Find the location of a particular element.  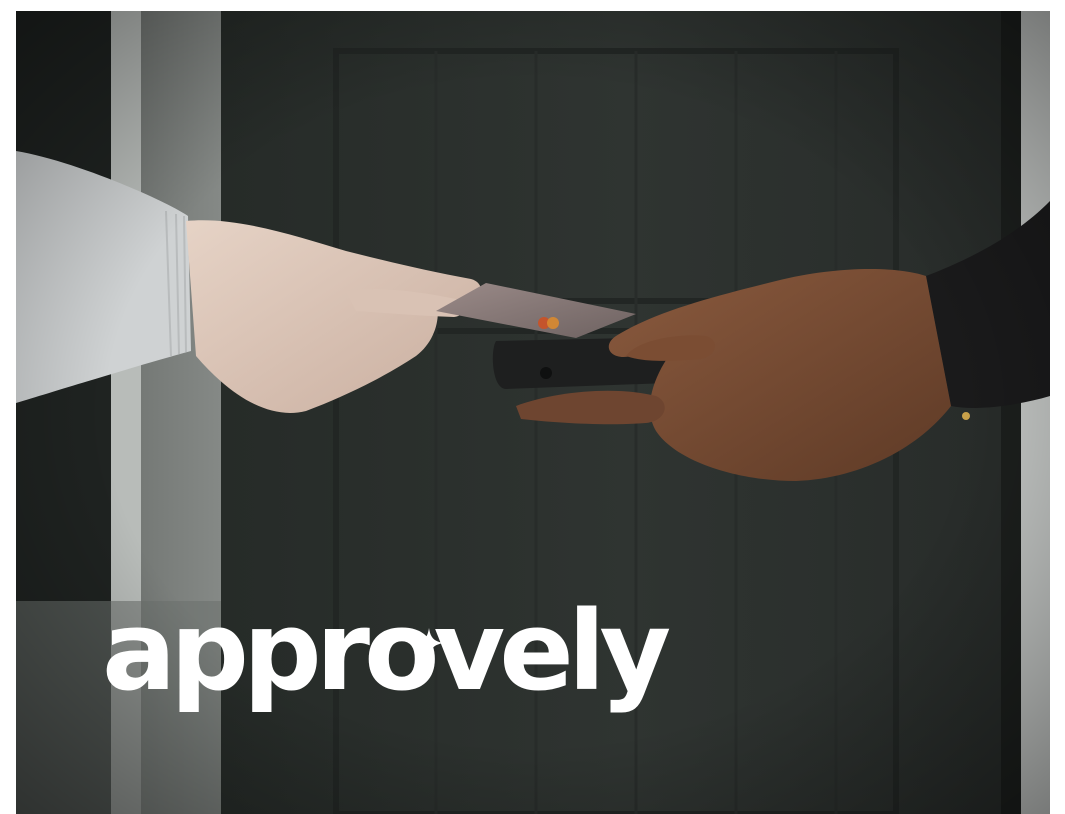

sparkle-star-icon is located at coordinates (429, 643).